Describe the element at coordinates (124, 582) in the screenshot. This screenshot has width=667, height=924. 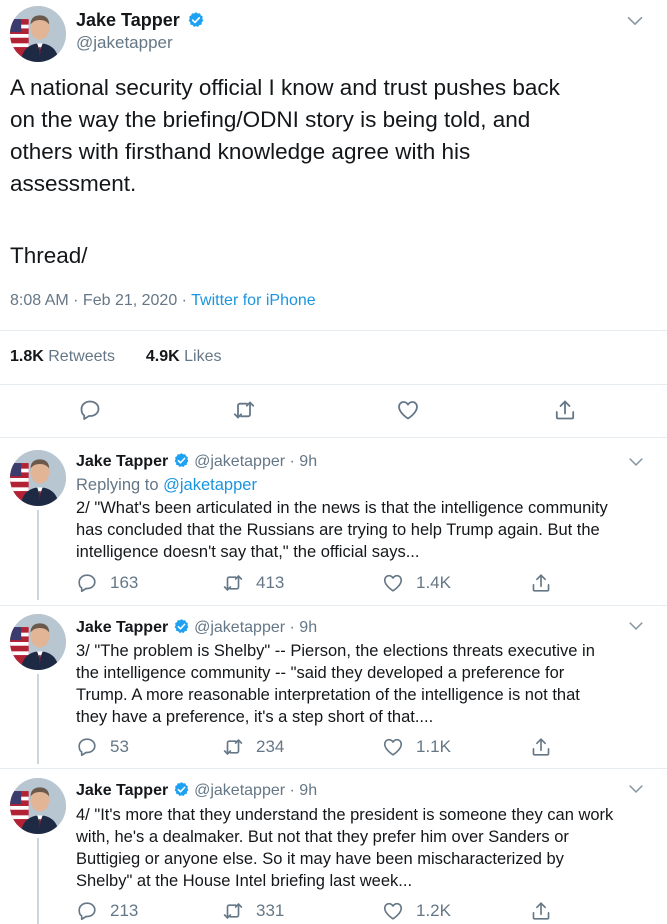
I see `reply-count: 163` at that location.